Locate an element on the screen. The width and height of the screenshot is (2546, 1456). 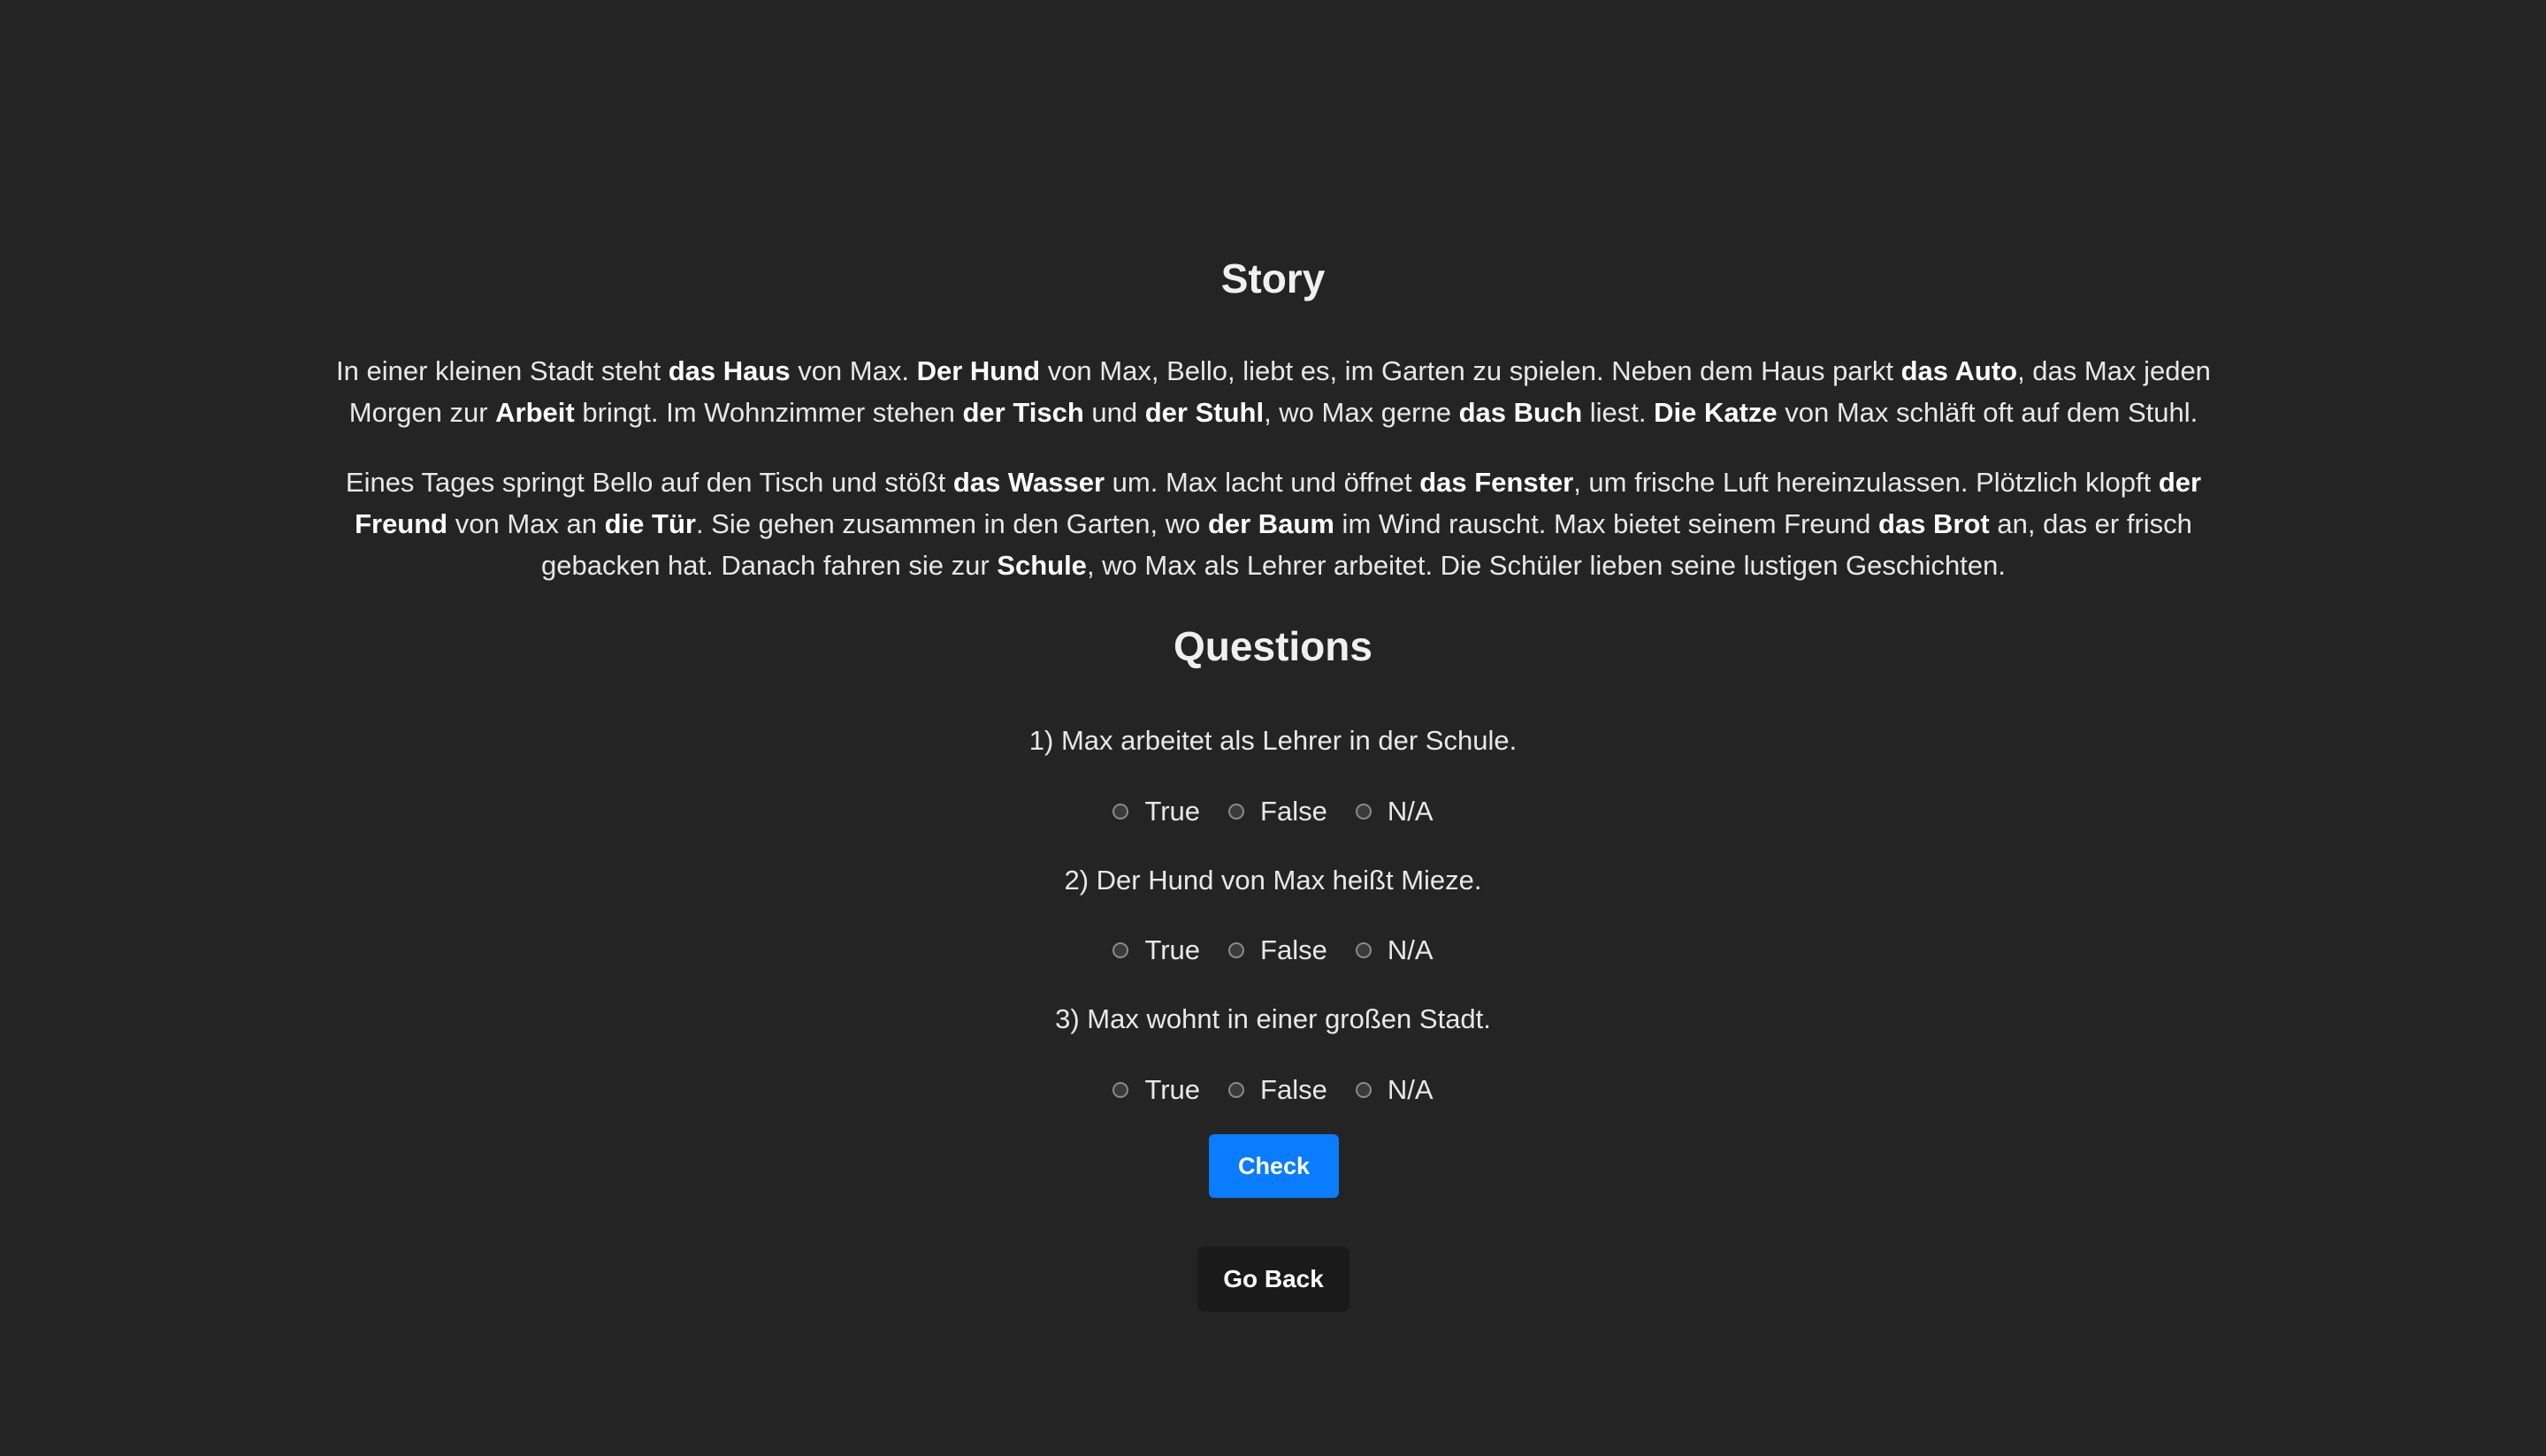
story-text-segment: . Sie gehen zusammen in den Garten, wo is located at coordinates (951, 523).